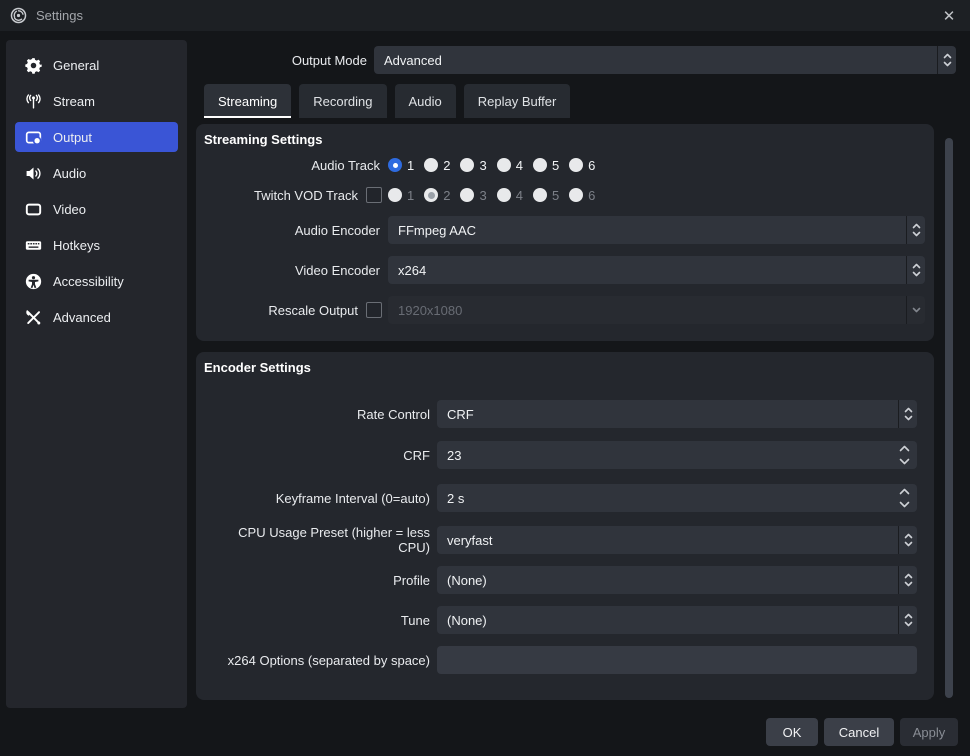  Describe the element at coordinates (33, 281) in the screenshot. I see `accessibility-icon` at that location.